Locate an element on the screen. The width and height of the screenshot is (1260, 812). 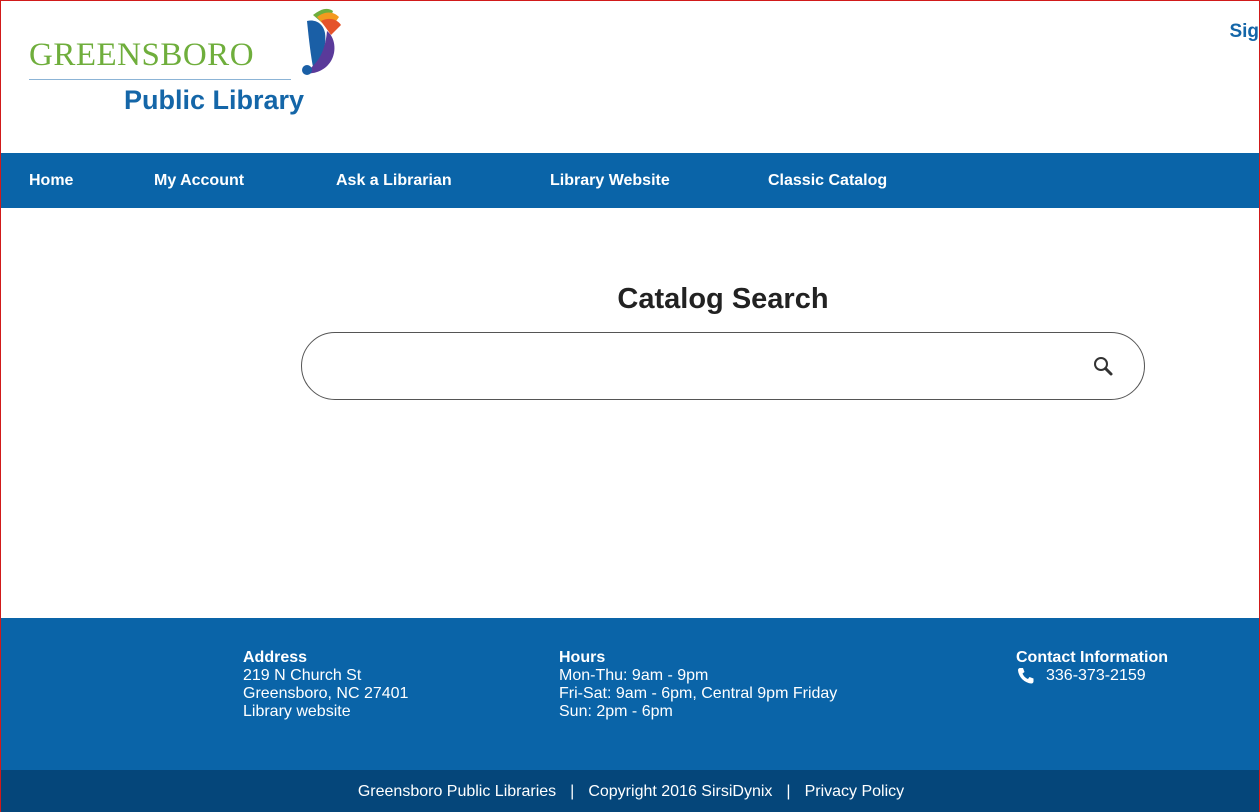
footer-phone-row: 336-373-2159 is located at coordinates (1092, 676).